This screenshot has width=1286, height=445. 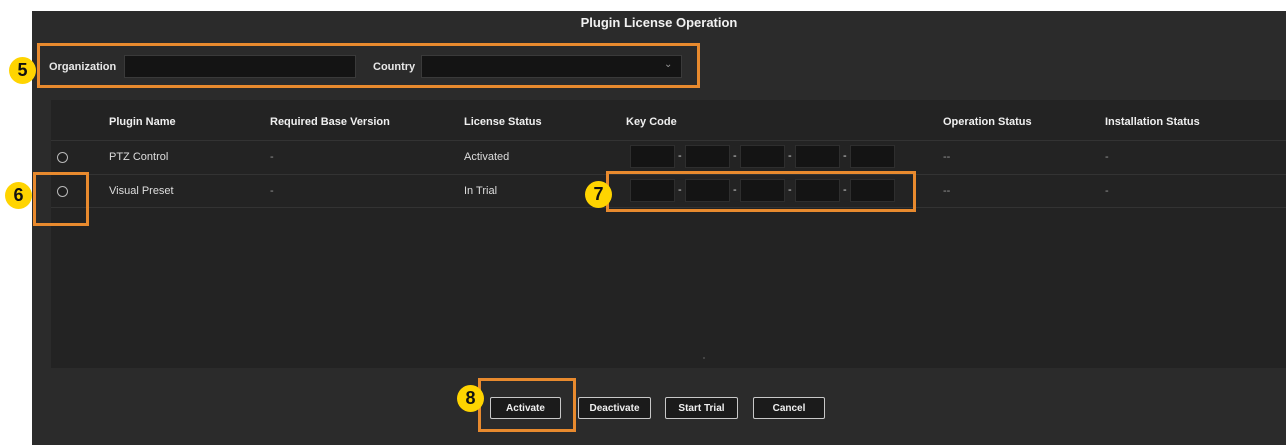 I want to click on callout-badge-5: 5, so click(x=22, y=70).